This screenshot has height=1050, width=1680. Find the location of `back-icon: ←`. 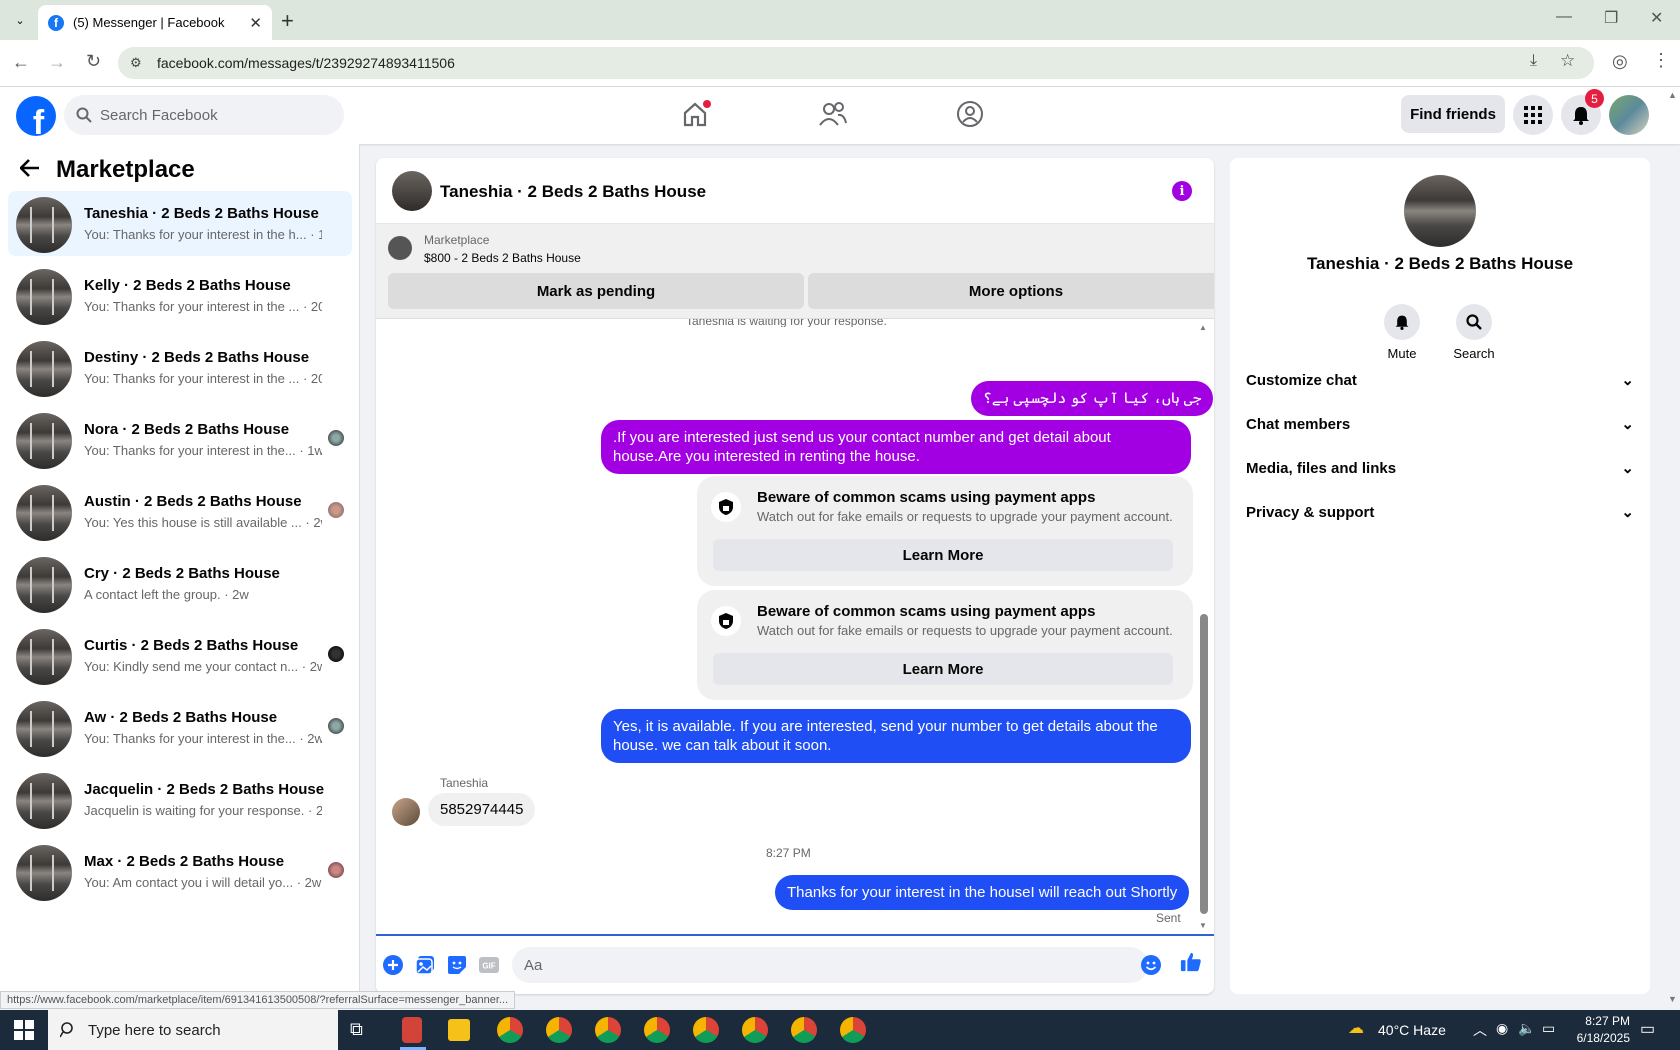

back-icon: ← is located at coordinates (21, 62).